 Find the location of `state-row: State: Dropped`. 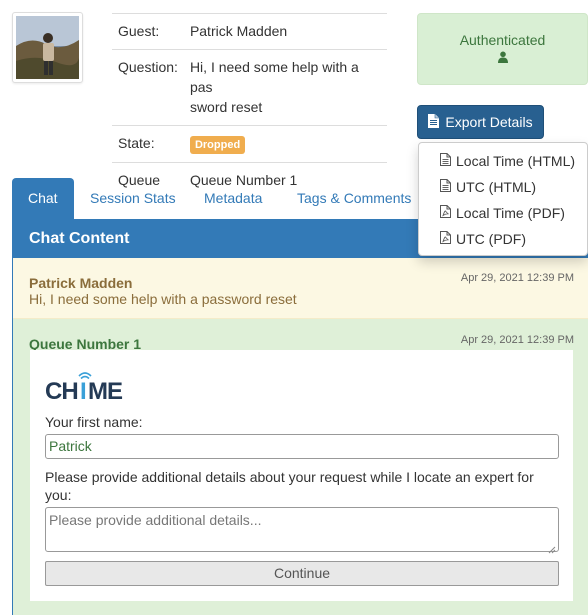

state-row: State: Dropped is located at coordinates (249, 144).